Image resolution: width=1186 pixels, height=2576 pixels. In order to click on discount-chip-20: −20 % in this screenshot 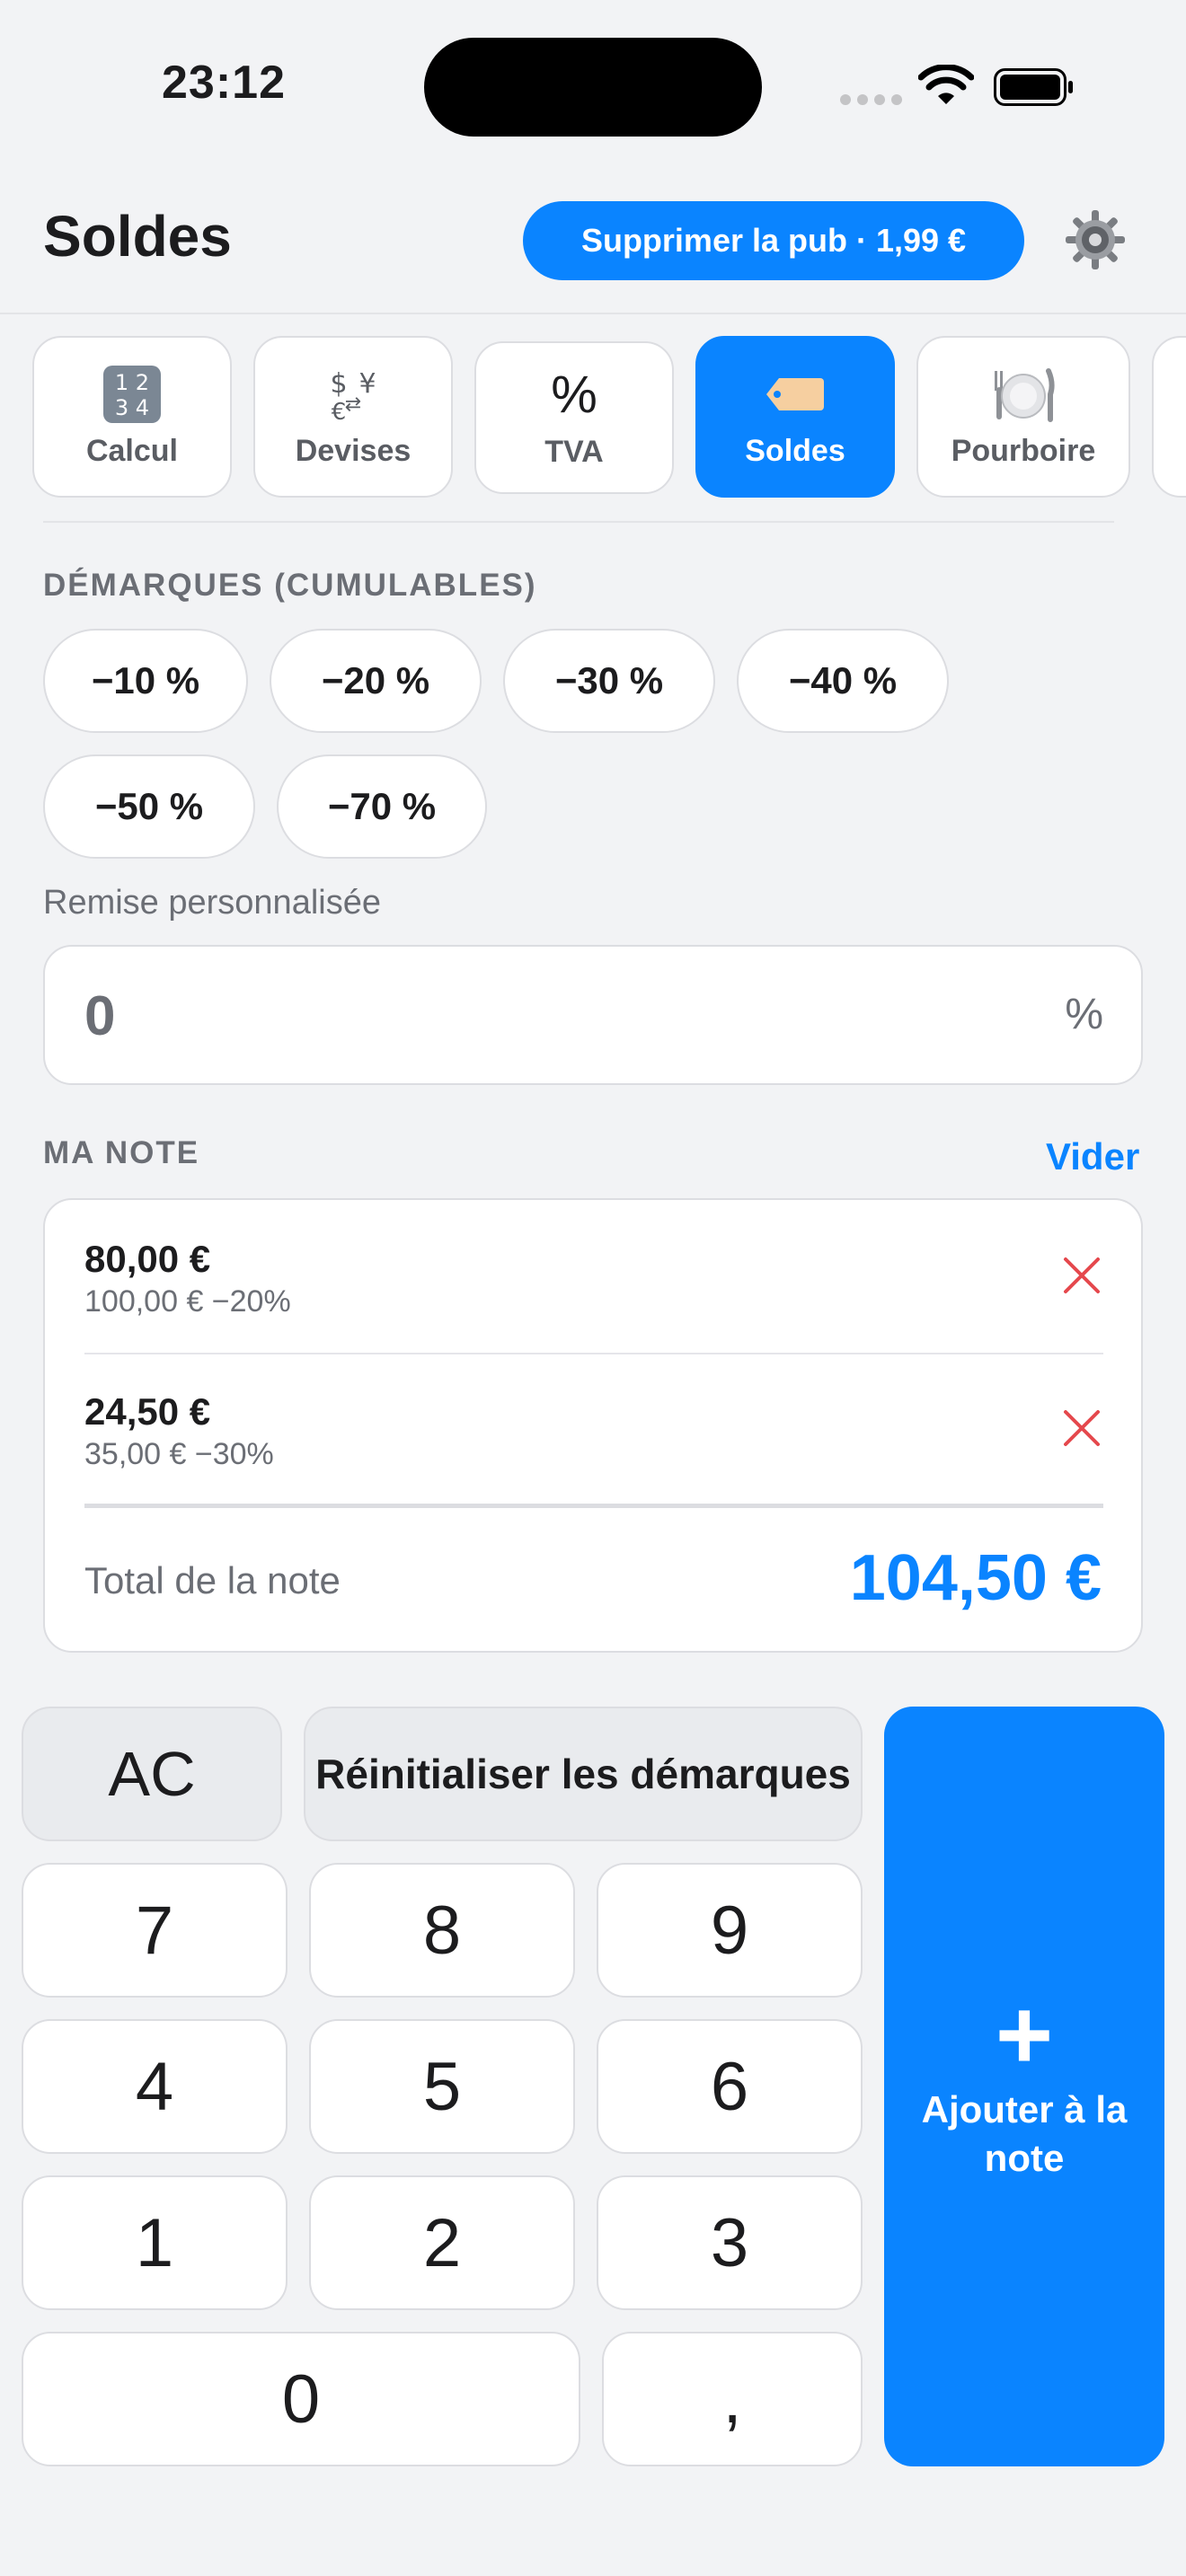, I will do `click(376, 681)`.